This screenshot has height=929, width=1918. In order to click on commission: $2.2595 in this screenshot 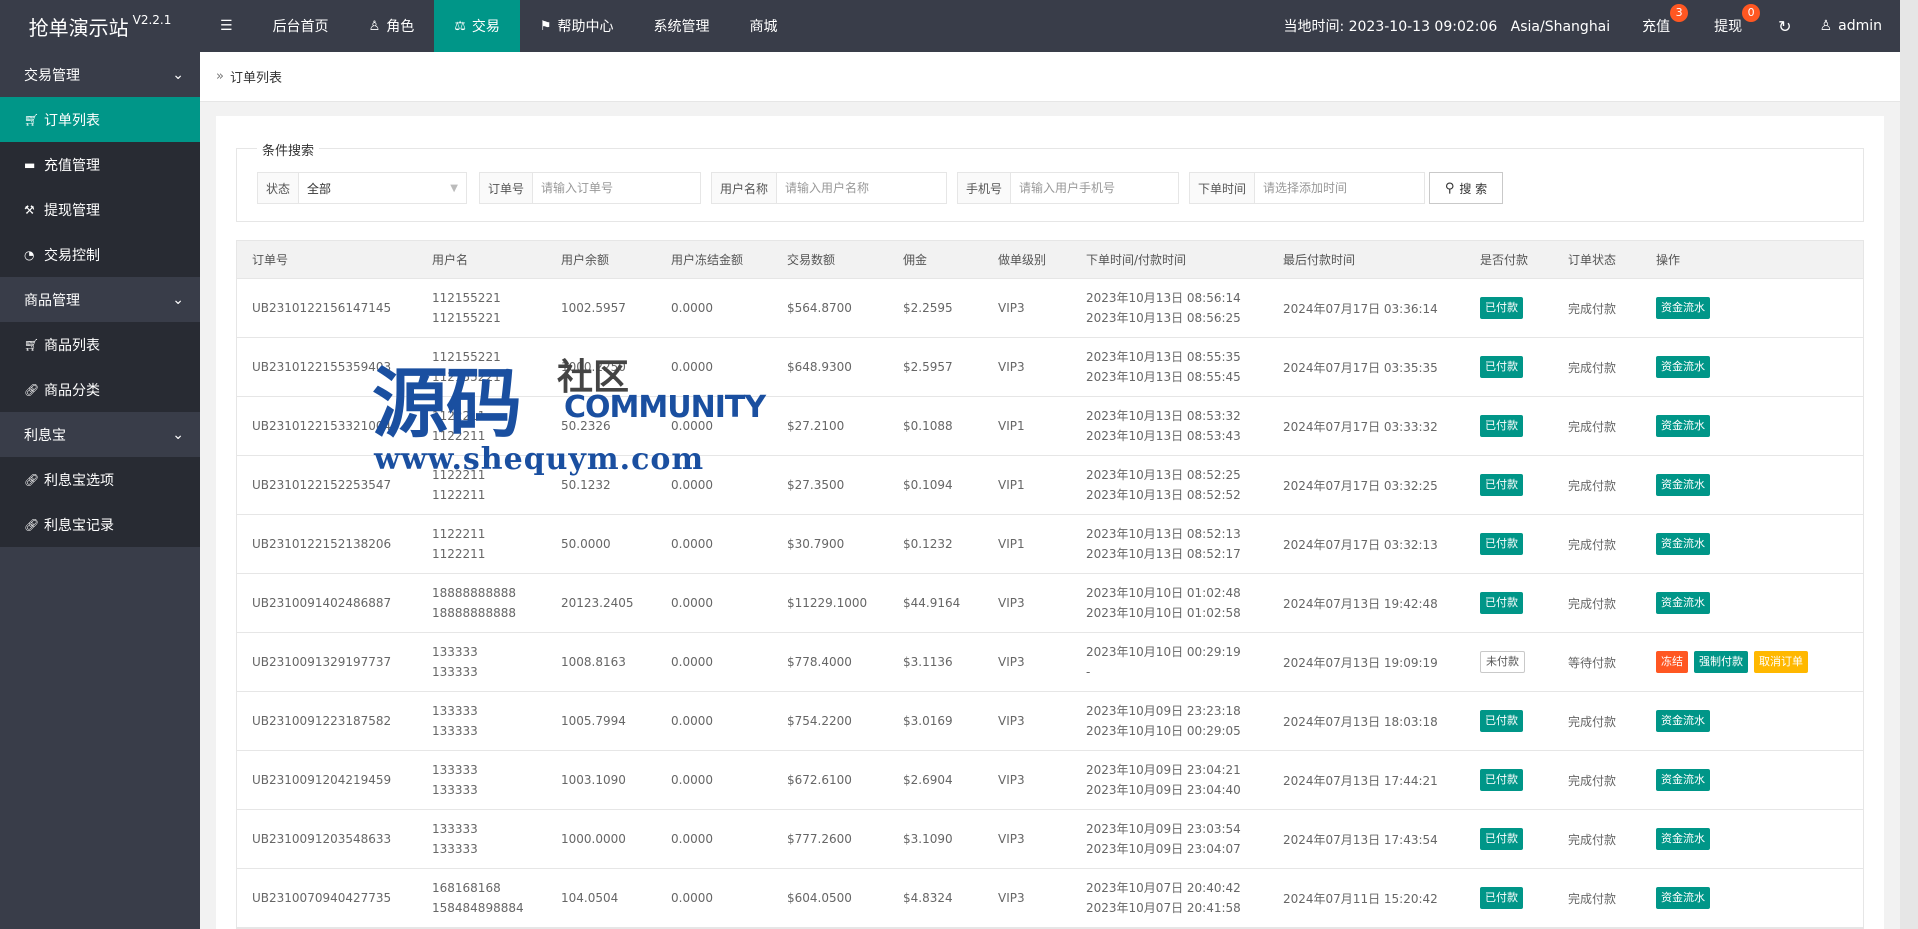, I will do `click(928, 308)`.